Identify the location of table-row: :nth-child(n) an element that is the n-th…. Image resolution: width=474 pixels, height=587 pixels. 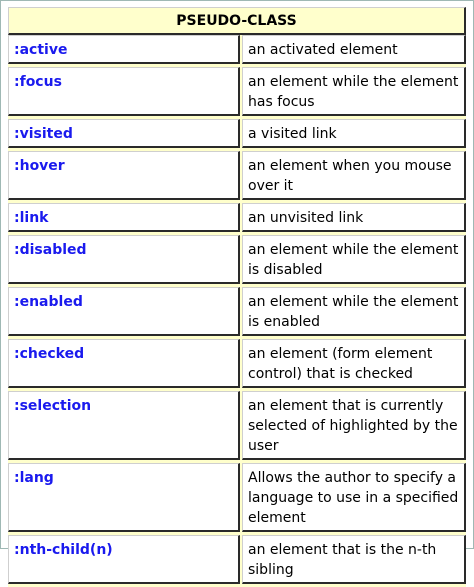
(237, 561).